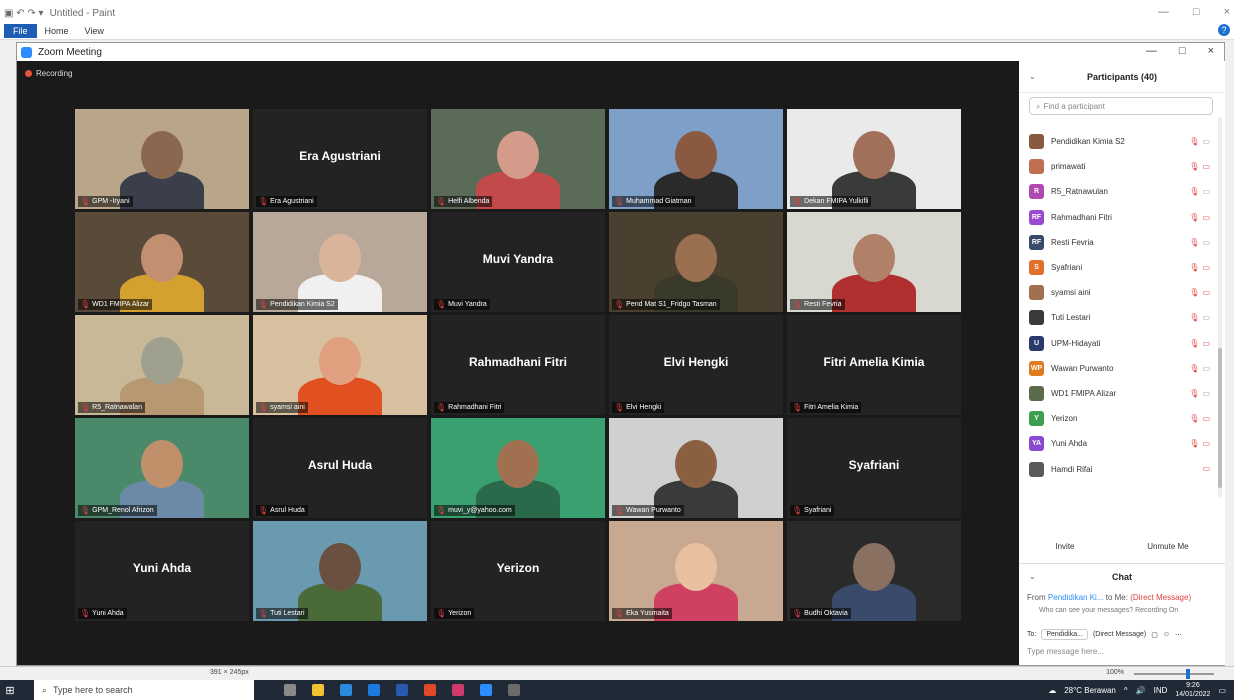 This screenshot has height=700, width=1234. What do you see at coordinates (1124, 468) in the screenshot?
I see `participant-row: Hamdi Rifai ▭` at bounding box center [1124, 468].